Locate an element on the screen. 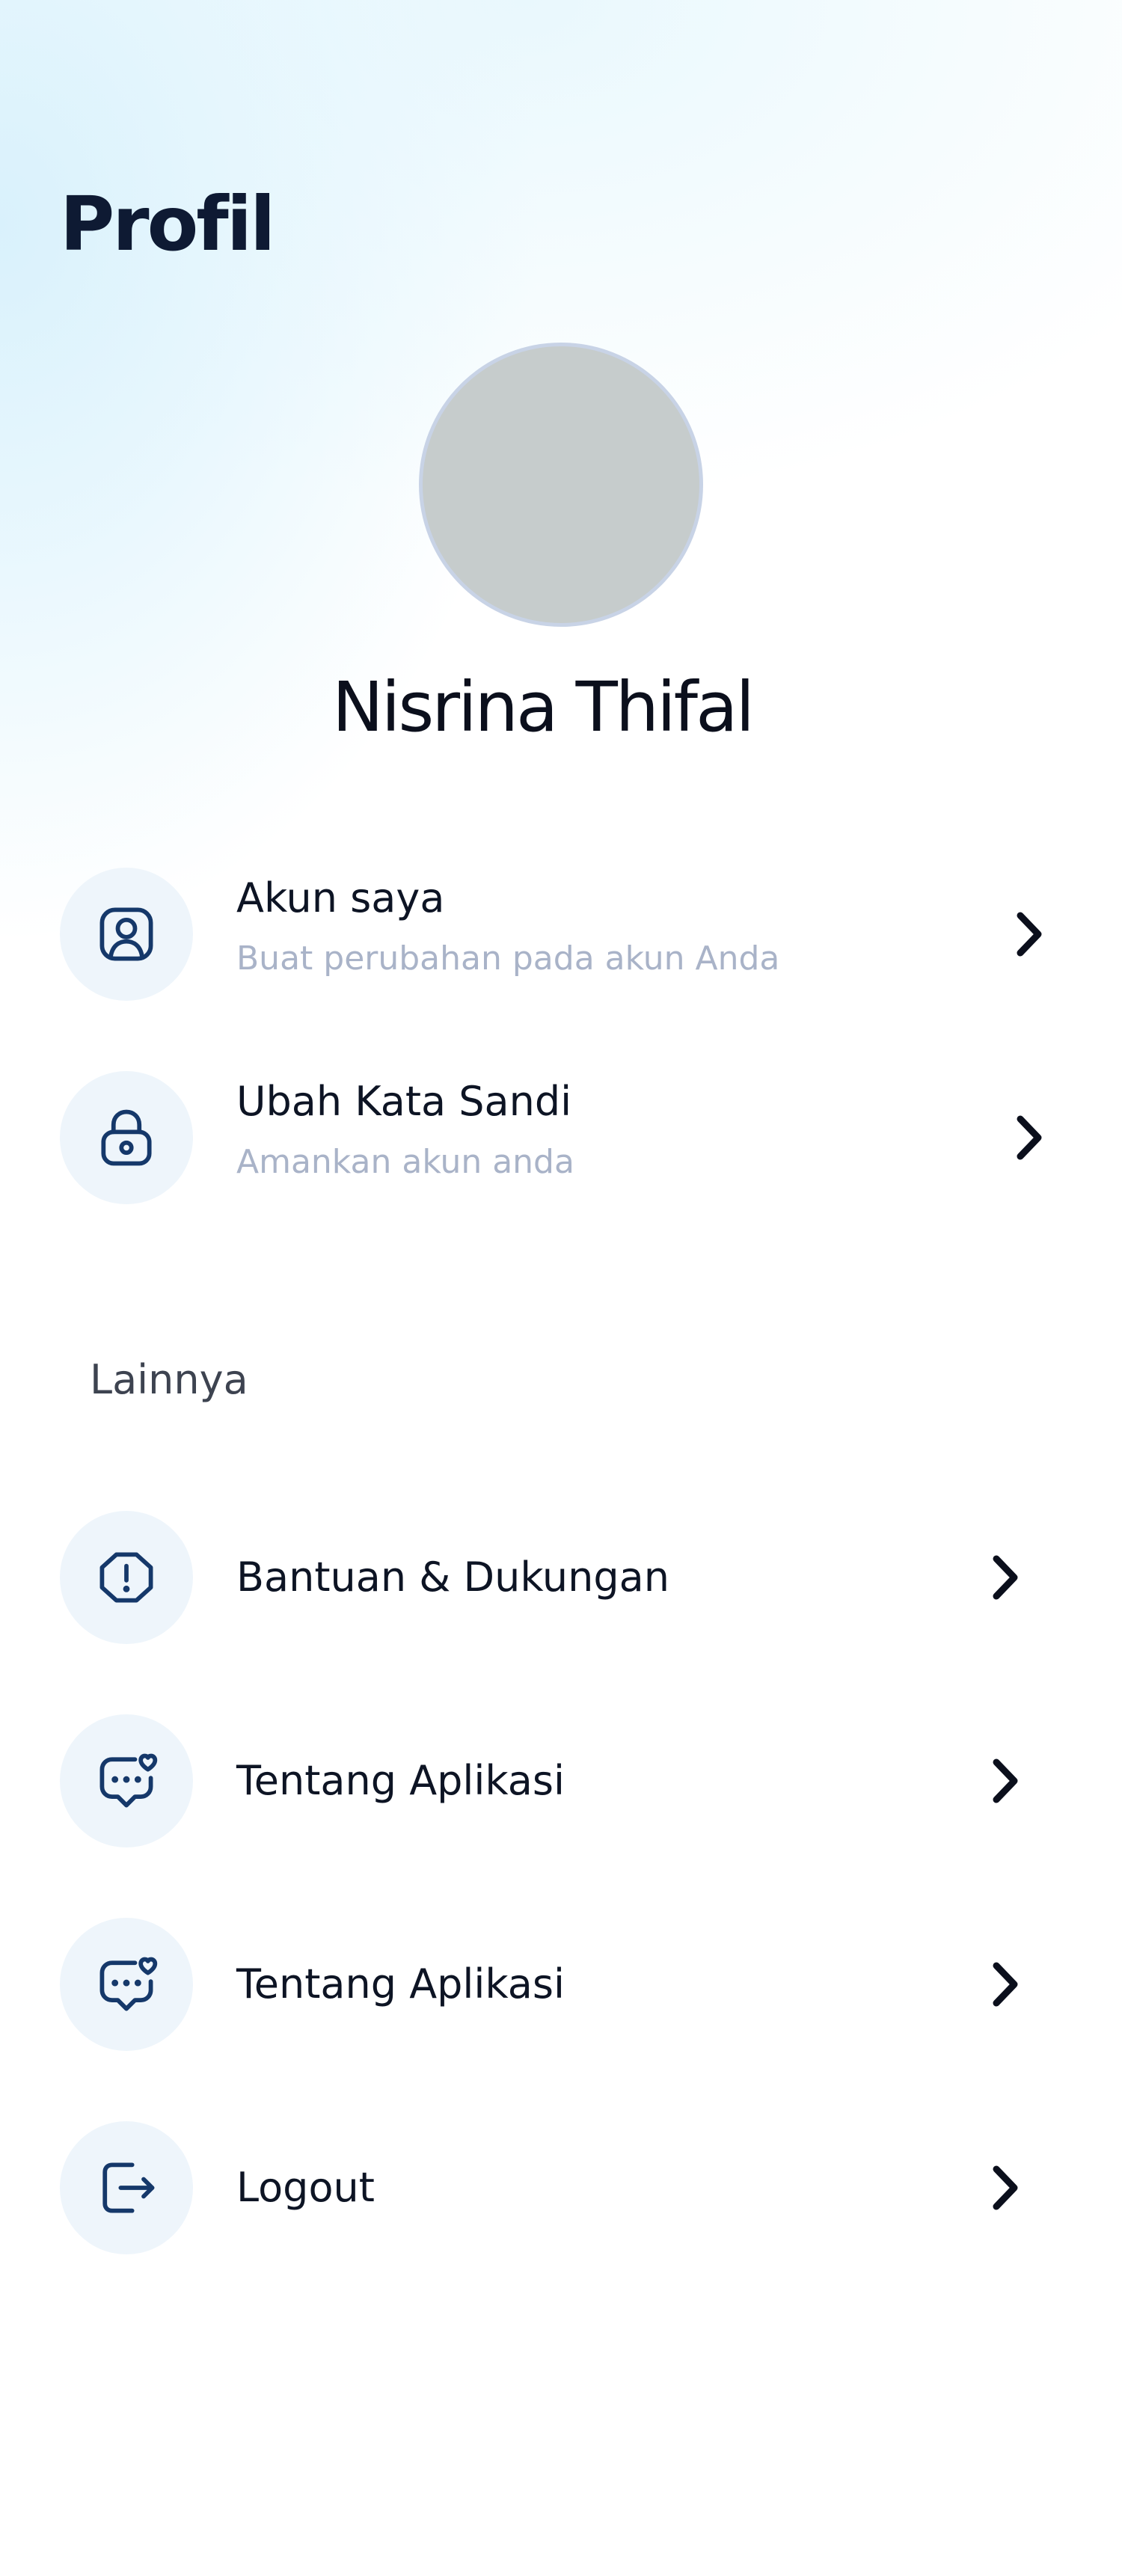 This screenshot has width=1122, height=2576. menu-item-subtitle: Buat perubahan pada akun Anda is located at coordinates (508, 958).